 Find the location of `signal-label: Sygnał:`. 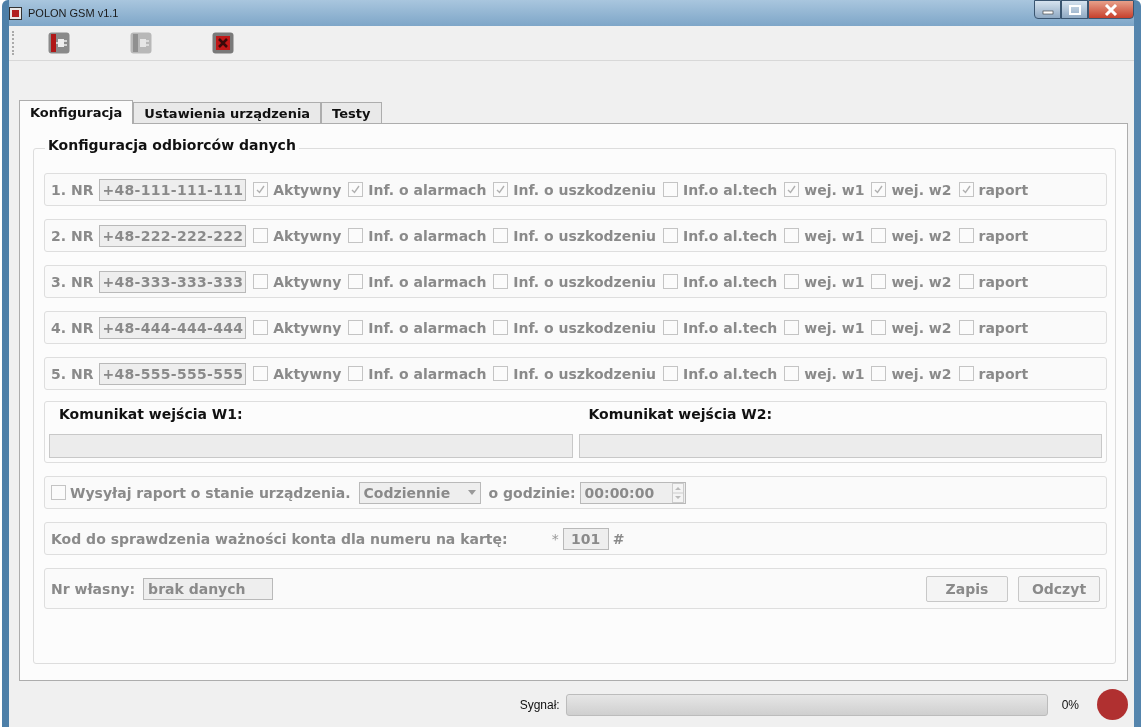

signal-label: Sygnał: is located at coordinates (539, 704).